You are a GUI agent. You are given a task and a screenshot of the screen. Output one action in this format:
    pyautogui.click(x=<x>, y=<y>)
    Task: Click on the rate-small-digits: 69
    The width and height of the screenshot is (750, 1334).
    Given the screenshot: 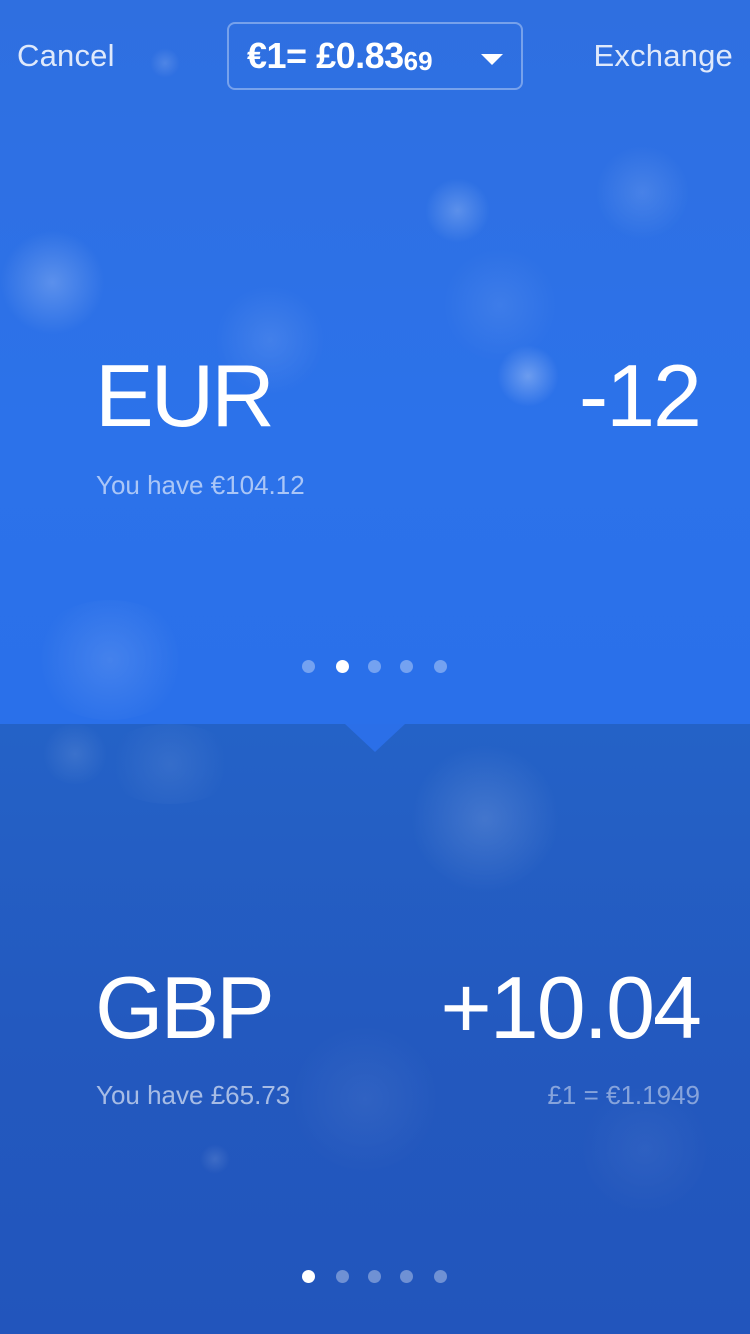 What is the action you would take?
    pyautogui.click(x=418, y=60)
    